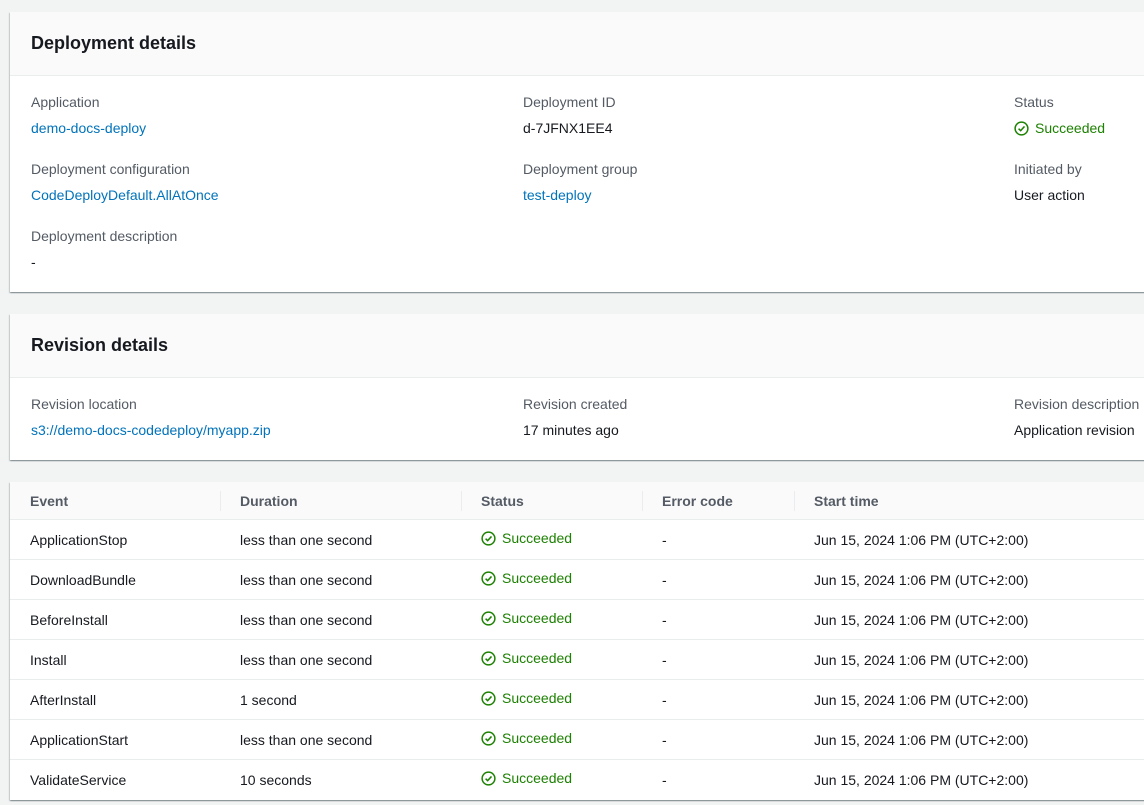 Image resolution: width=1144 pixels, height=805 pixels. I want to click on column-header-start-time: Start time, so click(969, 501).